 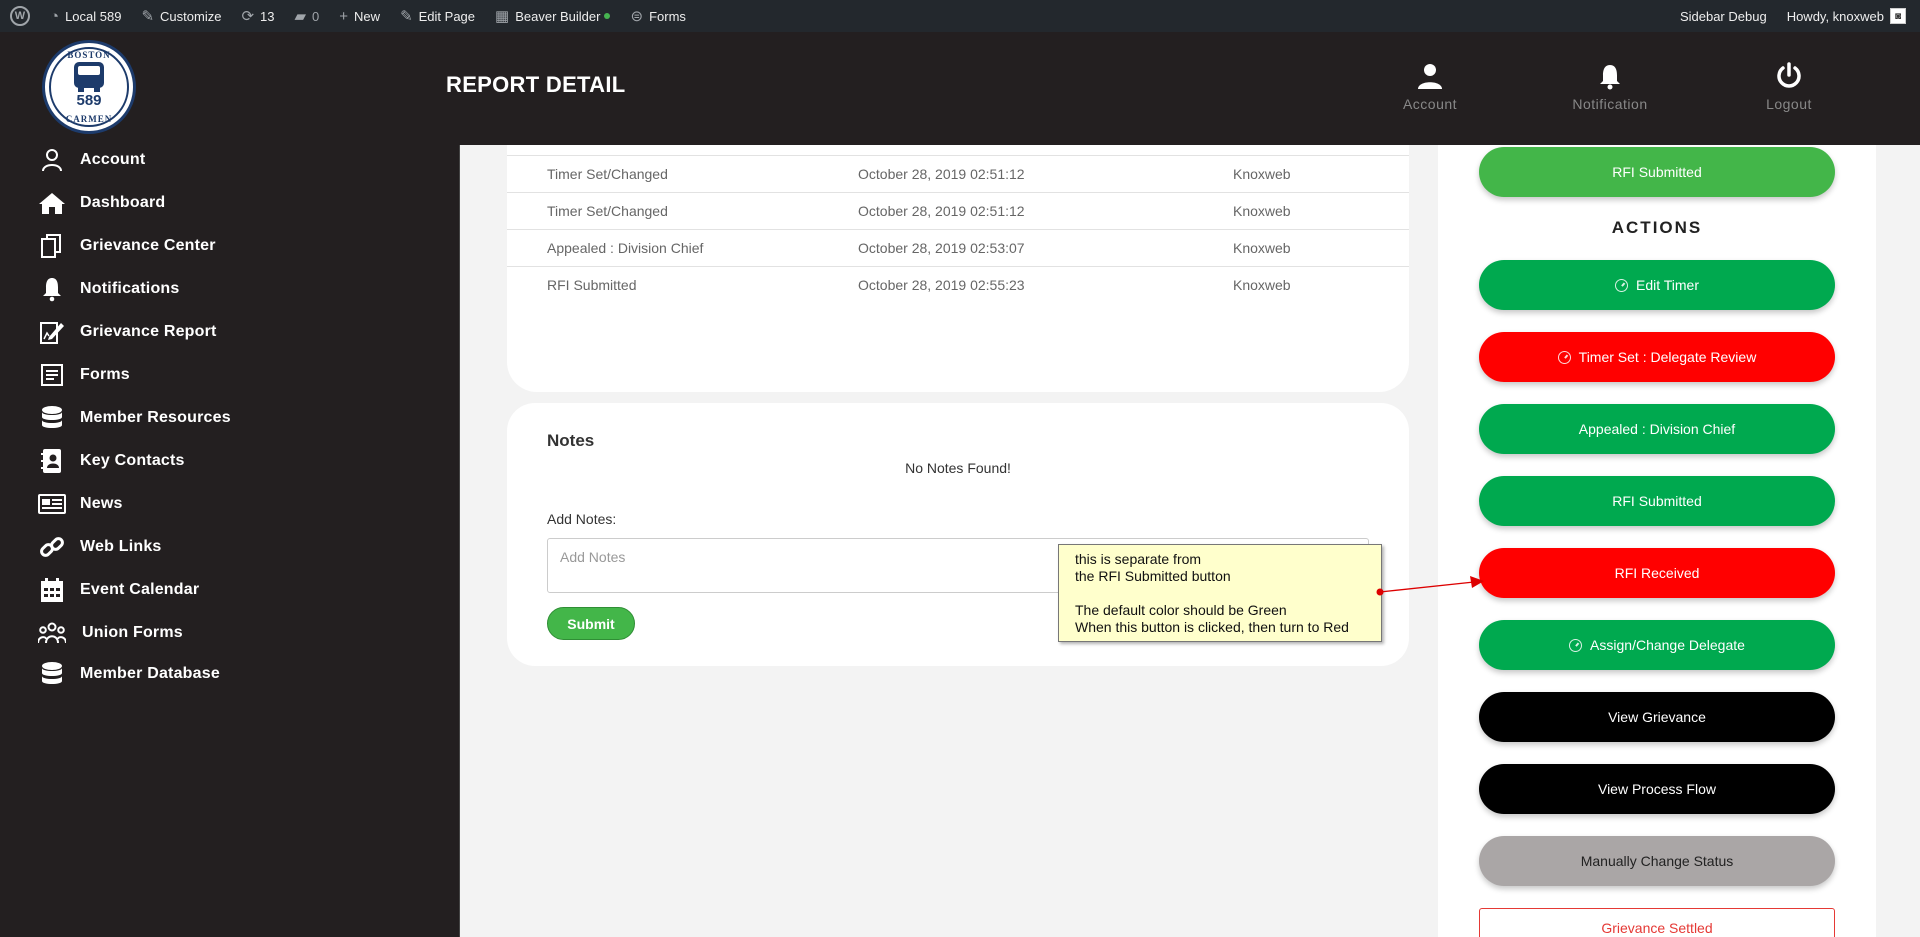 I want to click on submit-notes-button: Submit, so click(x=591, y=623).